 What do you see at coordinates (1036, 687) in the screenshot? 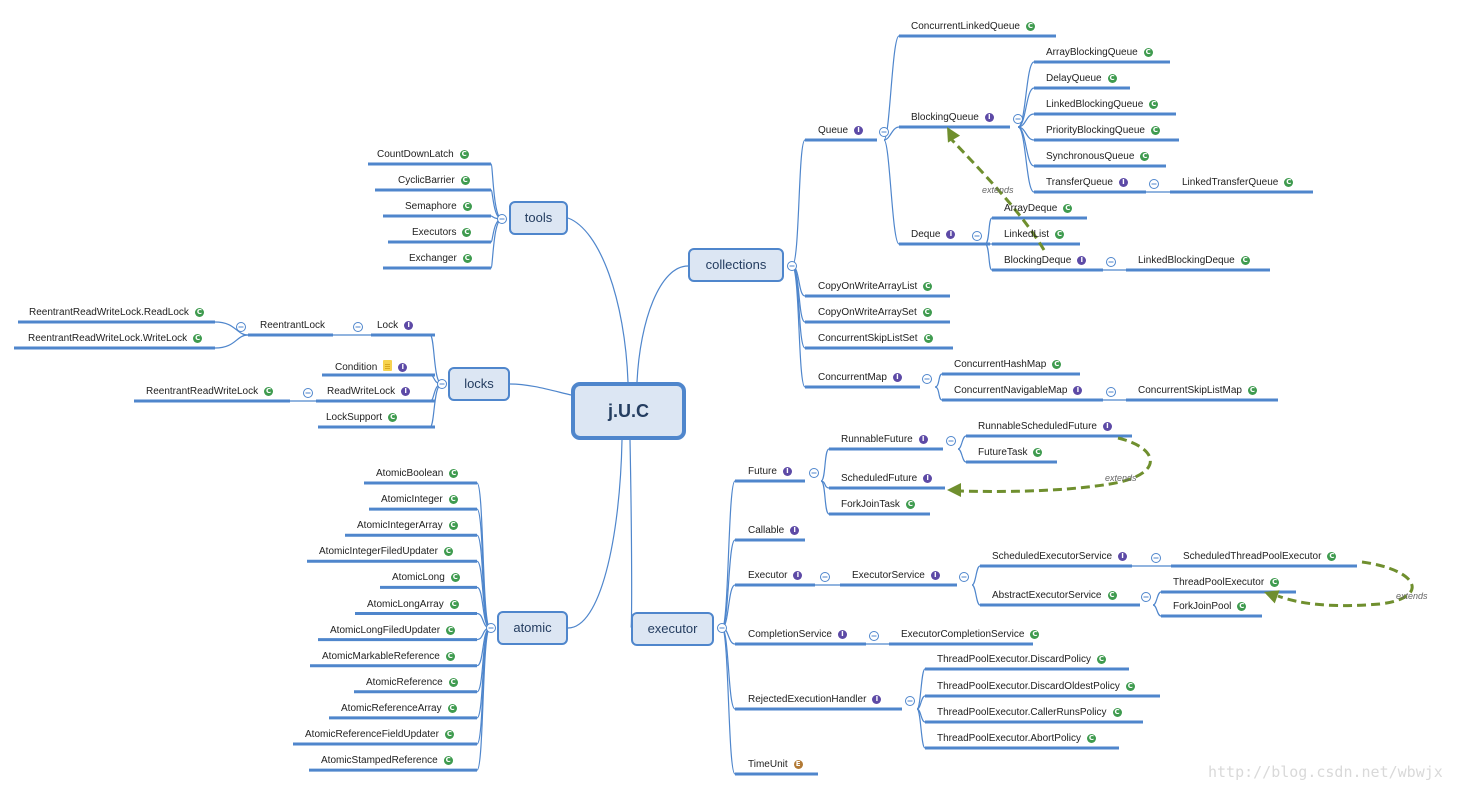
I see `exec-discardoldest: ThreadPoolExecutor.DiscardOldestPolicy C` at bounding box center [1036, 687].